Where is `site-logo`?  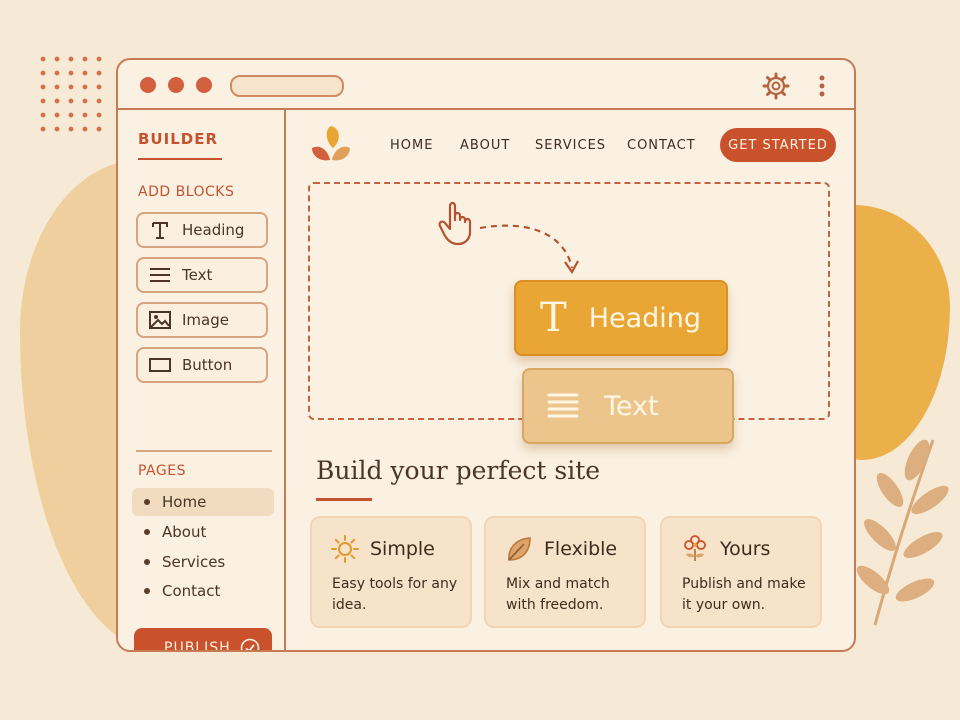 site-logo is located at coordinates (331, 143).